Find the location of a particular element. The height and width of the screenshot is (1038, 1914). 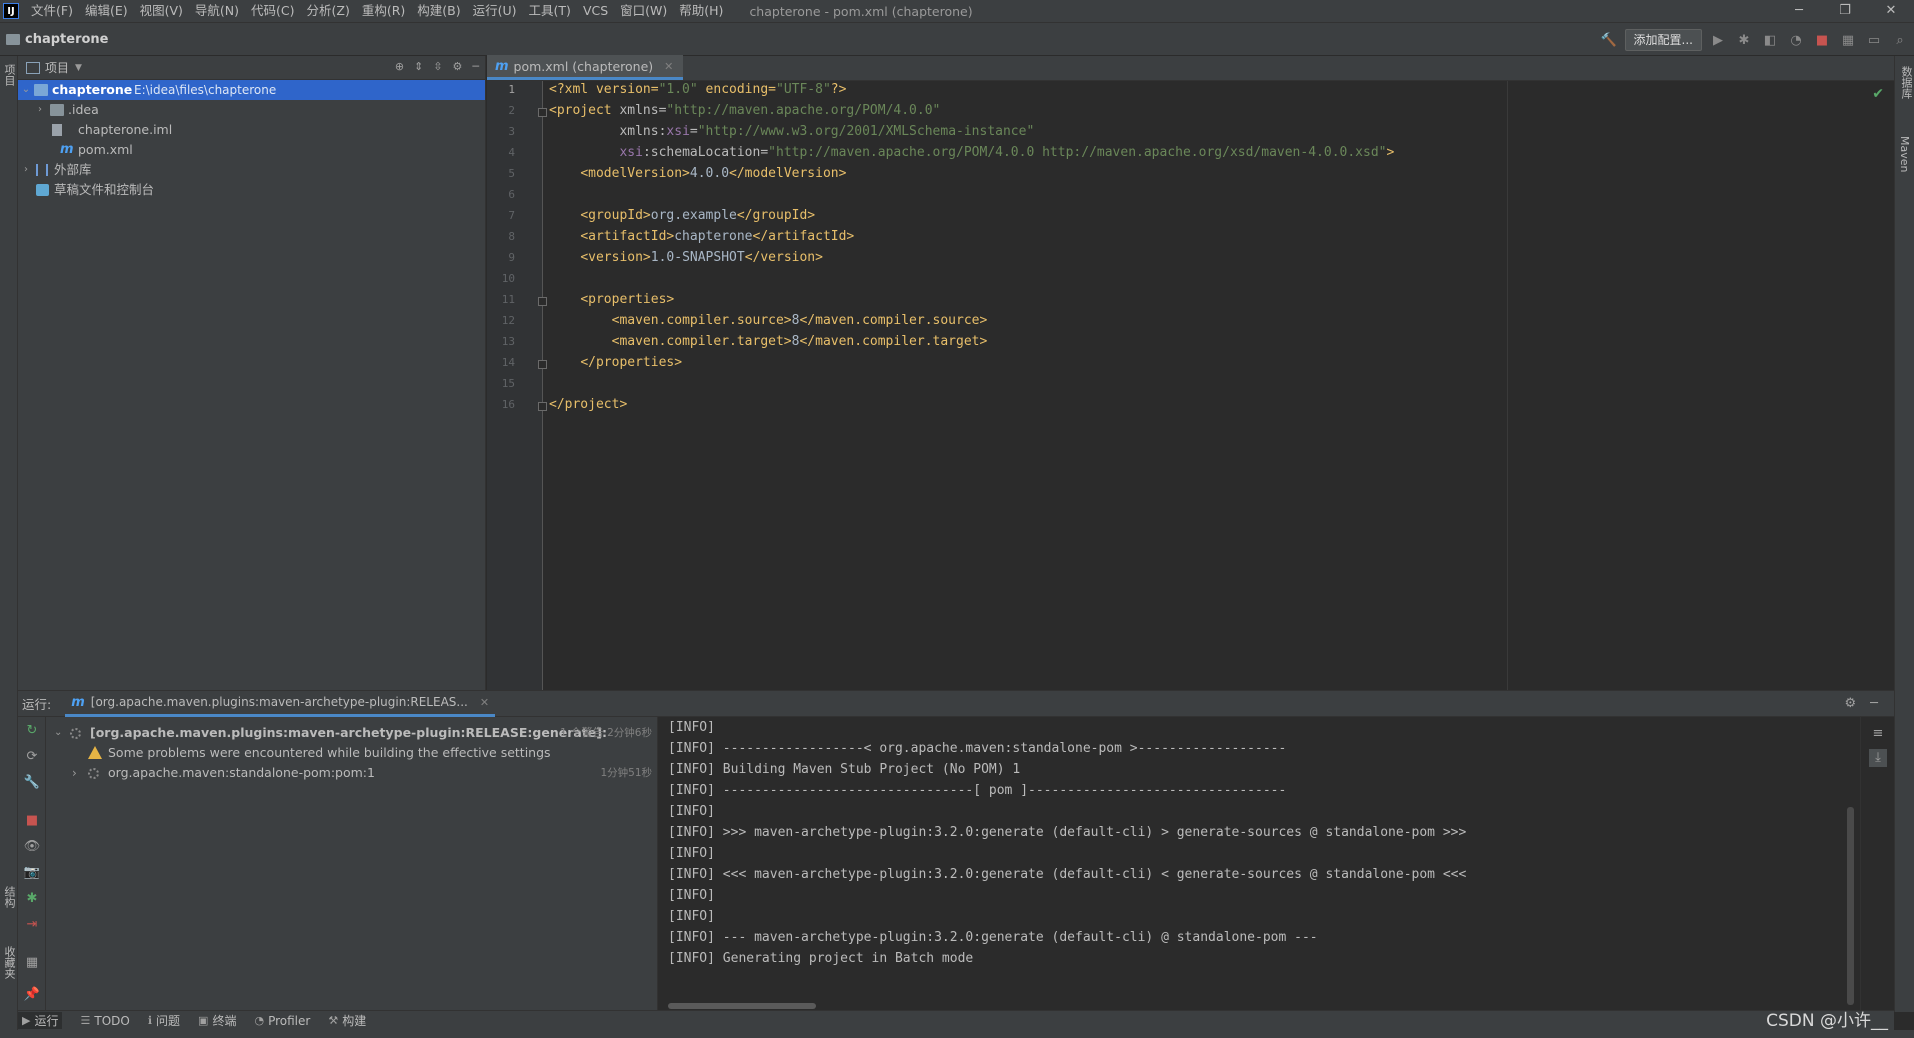

tree-item-external-libraries: › 外部库 is located at coordinates (251, 170).